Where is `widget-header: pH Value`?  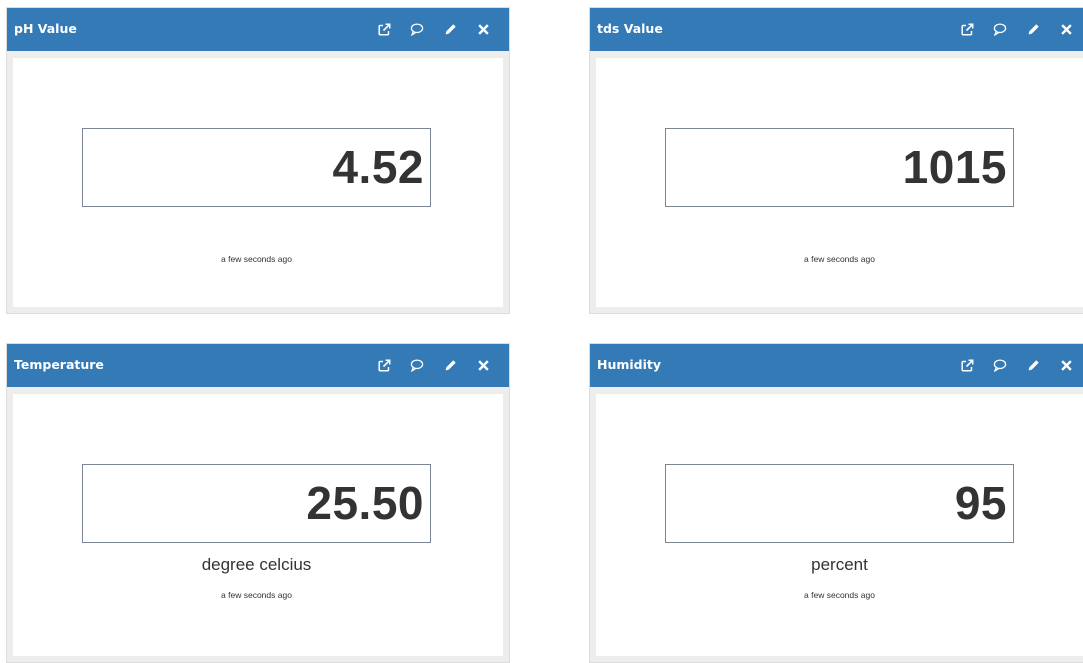 widget-header: pH Value is located at coordinates (258, 29).